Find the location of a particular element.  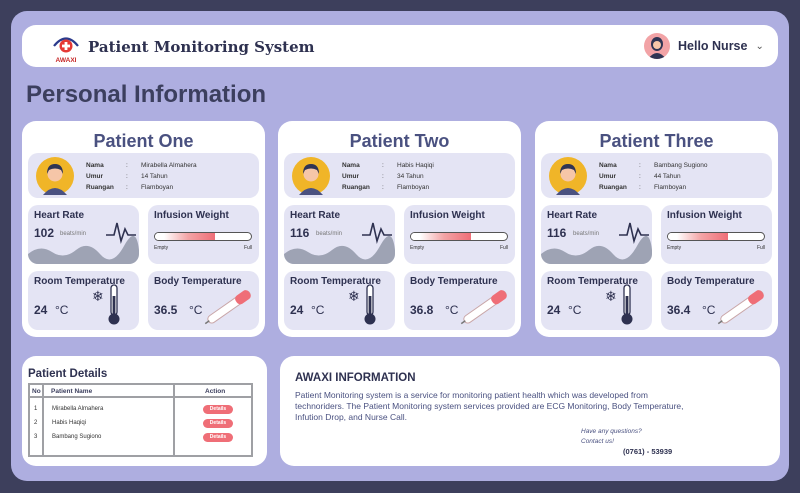

patient-age: 14 Tahun is located at coordinates (154, 176).